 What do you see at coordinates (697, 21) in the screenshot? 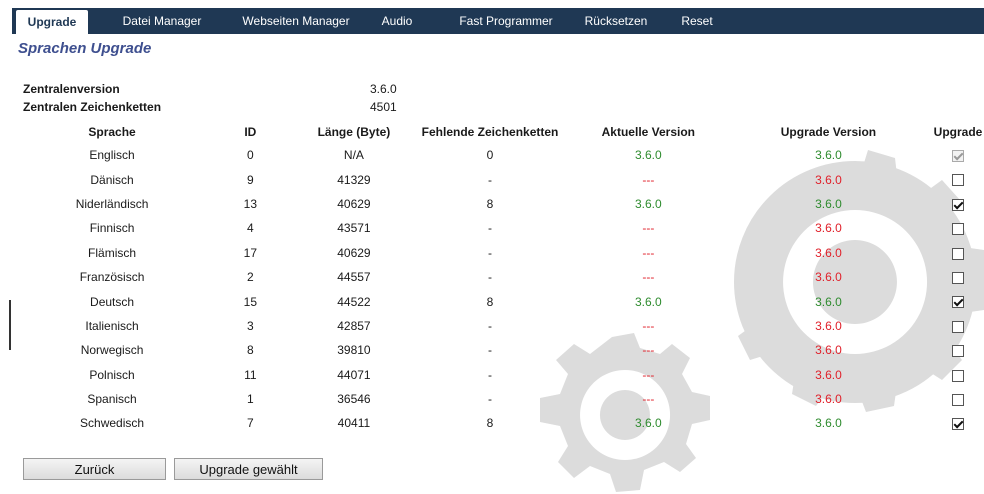
I see `tab-reset: Reset` at bounding box center [697, 21].